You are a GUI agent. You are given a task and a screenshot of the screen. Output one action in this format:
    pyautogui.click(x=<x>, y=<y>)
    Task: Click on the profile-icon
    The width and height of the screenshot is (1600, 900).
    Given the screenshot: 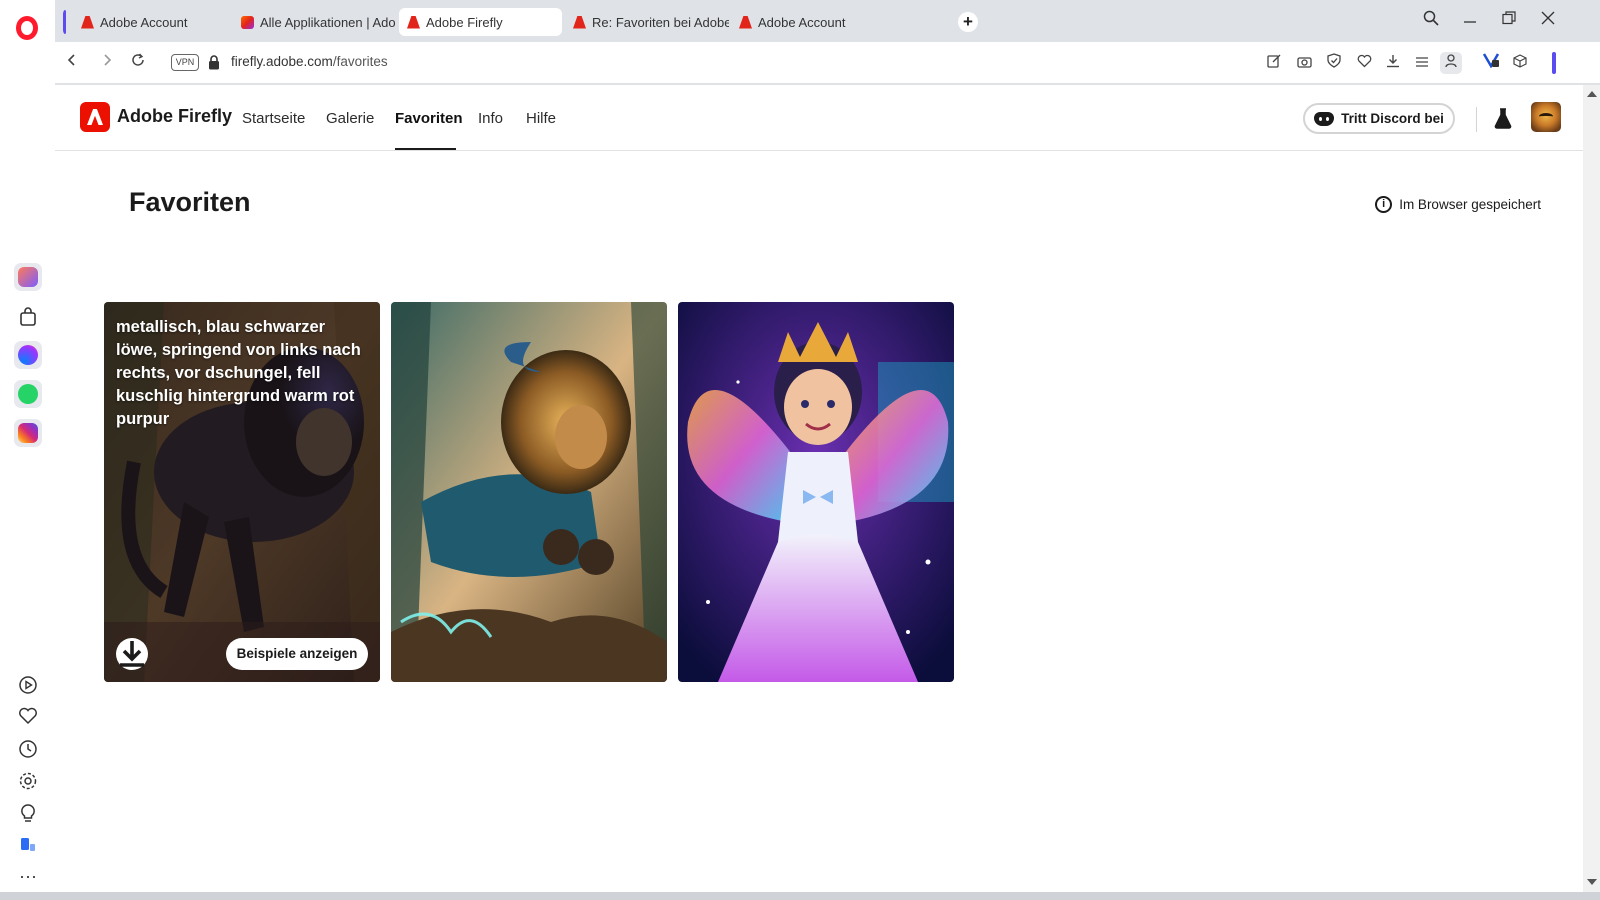 What is the action you would take?
    pyautogui.click(x=1451, y=63)
    